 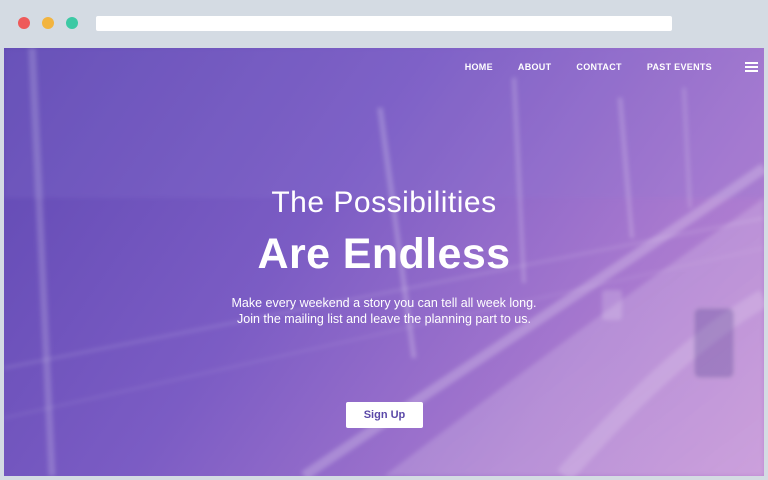 What do you see at coordinates (535, 67) in the screenshot?
I see `nav-about: ABOUT` at bounding box center [535, 67].